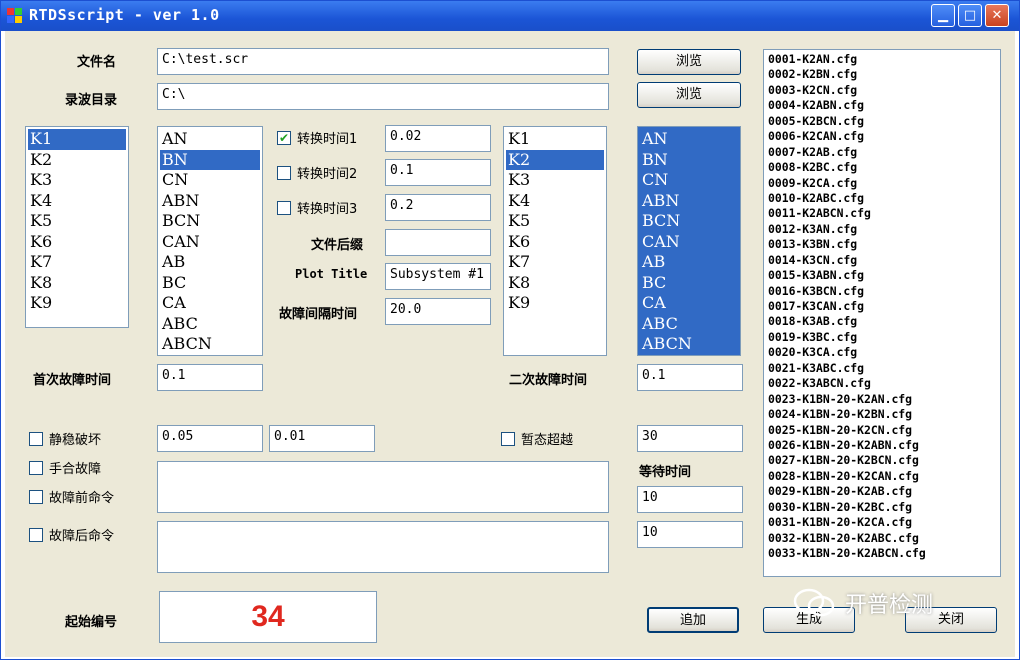  I want to click on list-item: K6, so click(77, 242).